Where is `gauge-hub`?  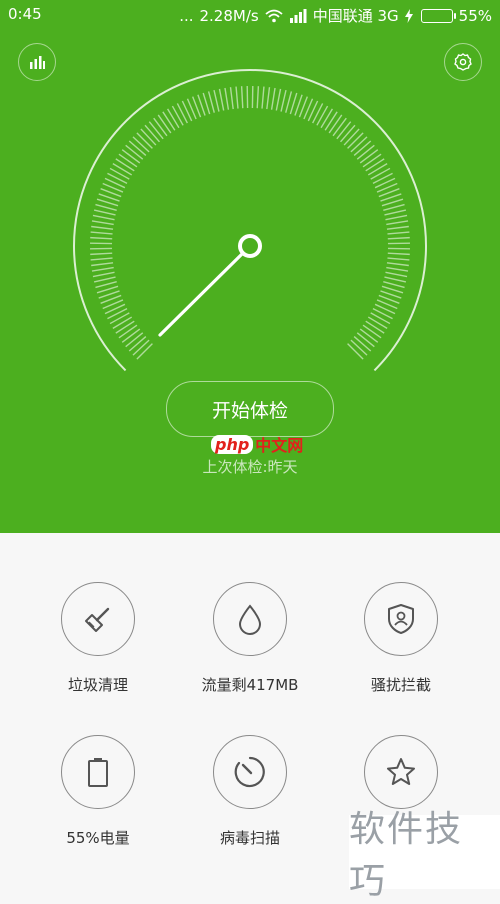 gauge-hub is located at coordinates (250, 246).